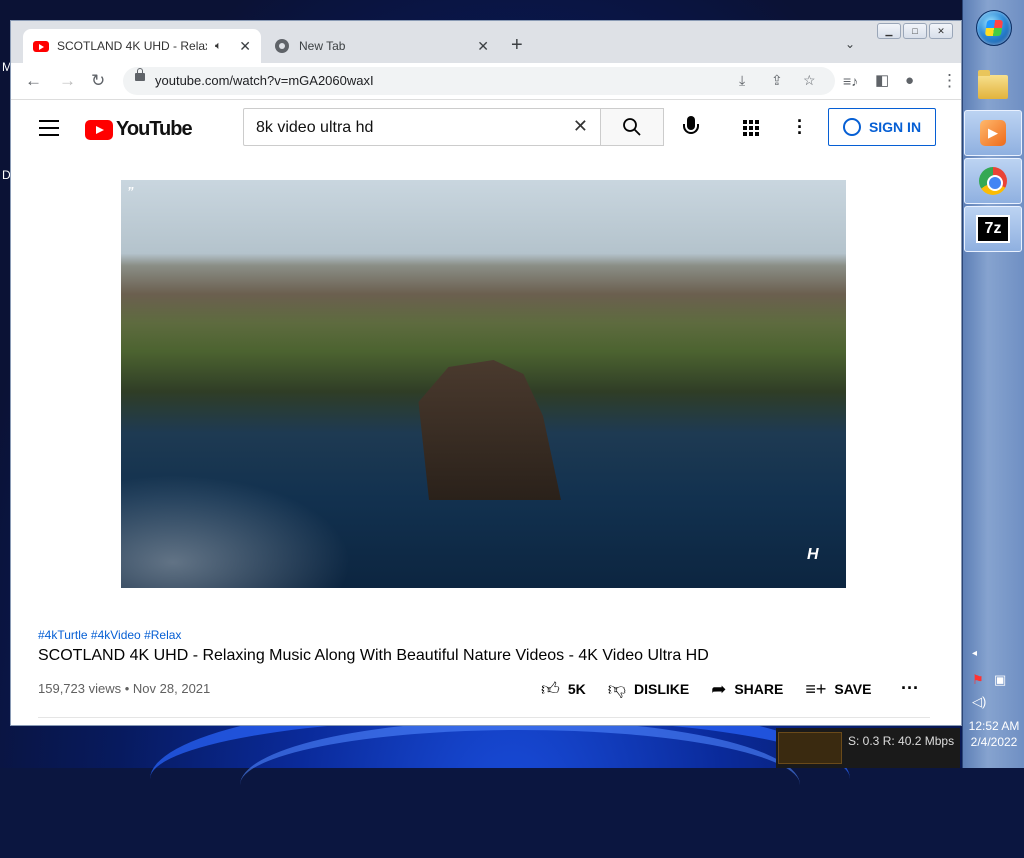 The image size is (1024, 858). Describe the element at coordinates (218, 46) in the screenshot. I see `speaker-icon: 🔈︎` at that location.